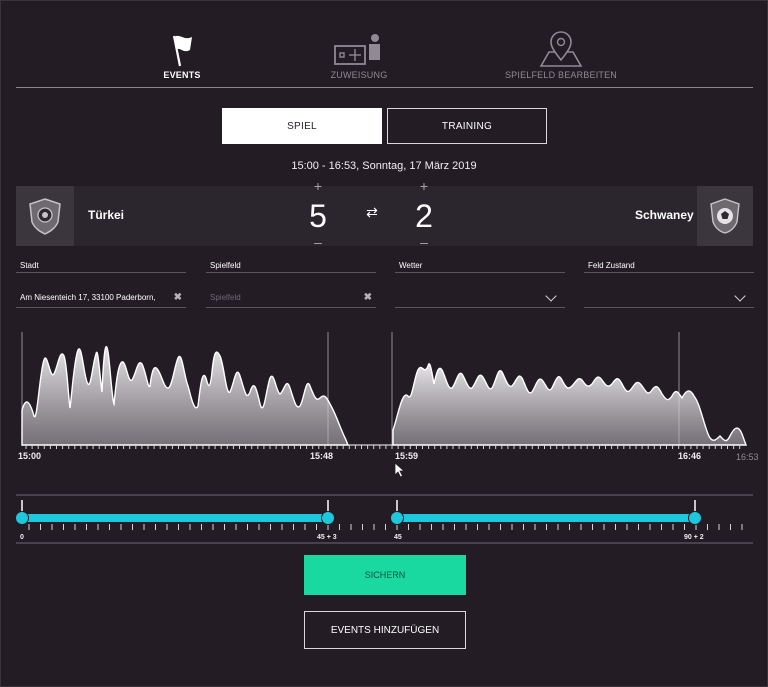  Describe the element at coordinates (182, 51) in the screenshot. I see `flag-icon` at that location.